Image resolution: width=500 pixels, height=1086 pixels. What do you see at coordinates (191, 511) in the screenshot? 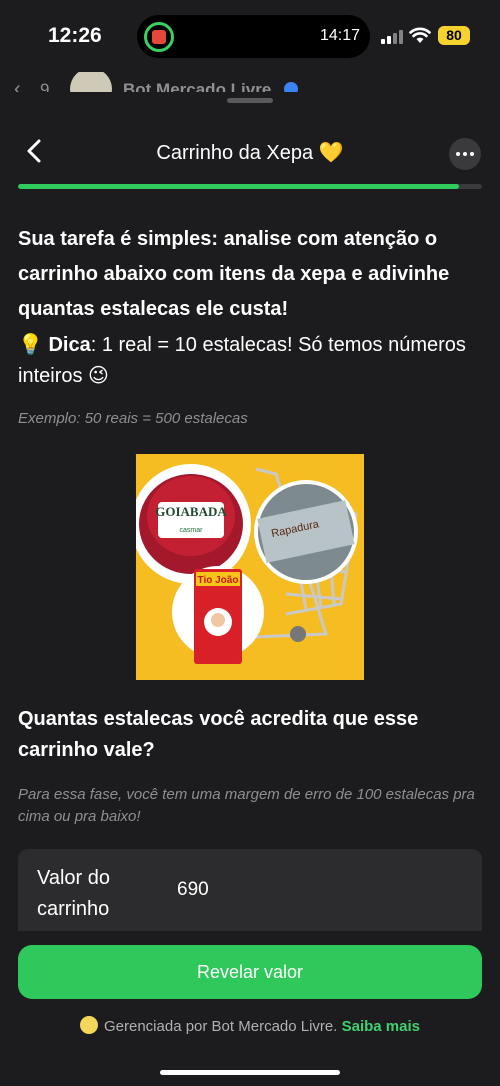
I see `goiabada-label: GOIABADA` at bounding box center [191, 511].